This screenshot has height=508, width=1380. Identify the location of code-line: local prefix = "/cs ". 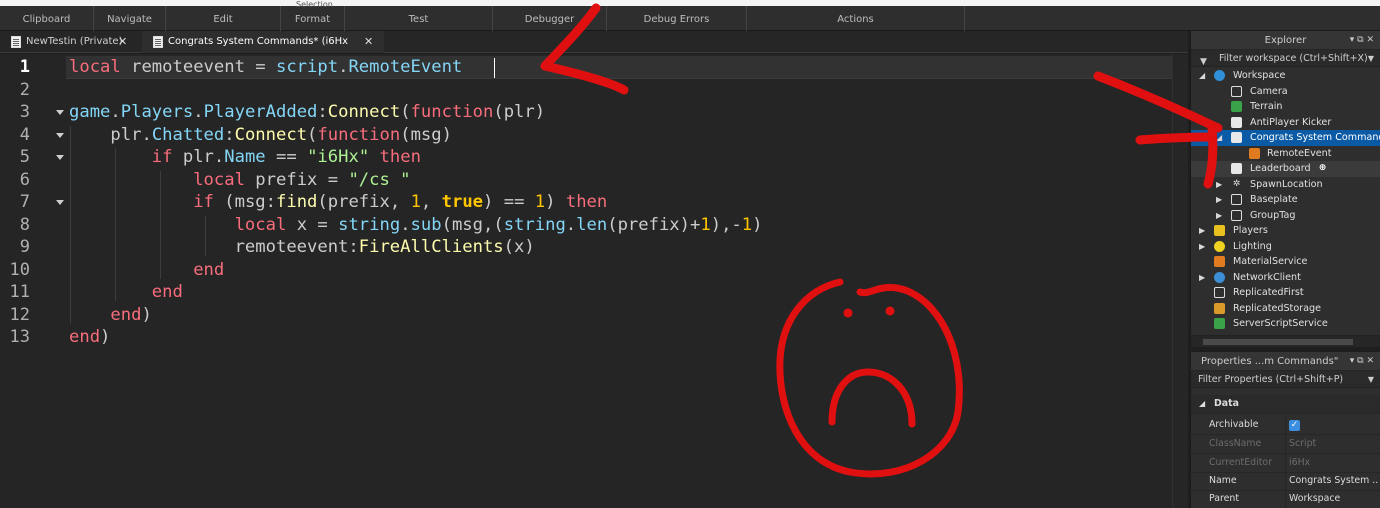
(302, 180).